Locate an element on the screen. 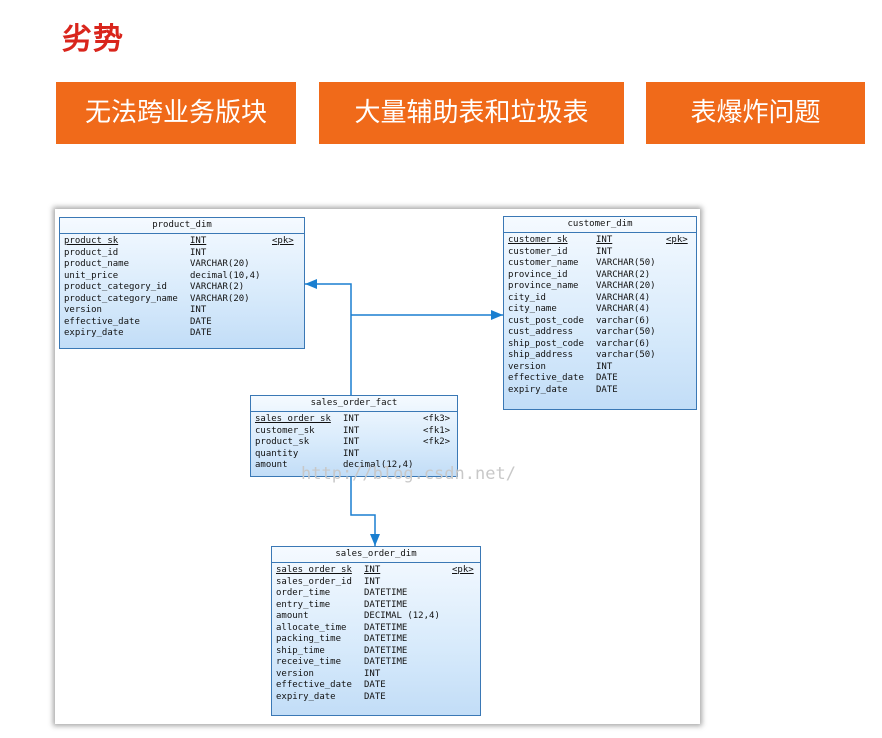 The width and height of the screenshot is (882, 738). column-name: order_time is located at coordinates (303, 593).